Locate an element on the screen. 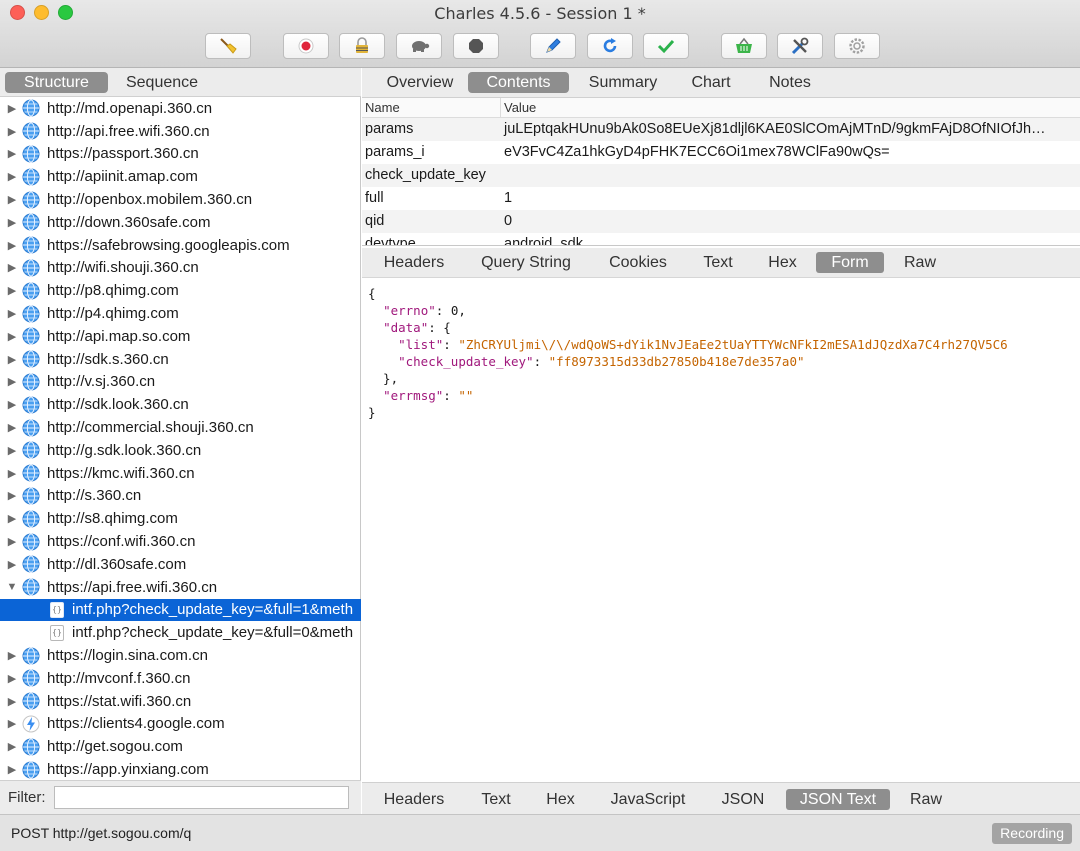 The image size is (1080, 851). host-item: ▶ http://g.sdk.look.360.cn is located at coordinates (180, 450).